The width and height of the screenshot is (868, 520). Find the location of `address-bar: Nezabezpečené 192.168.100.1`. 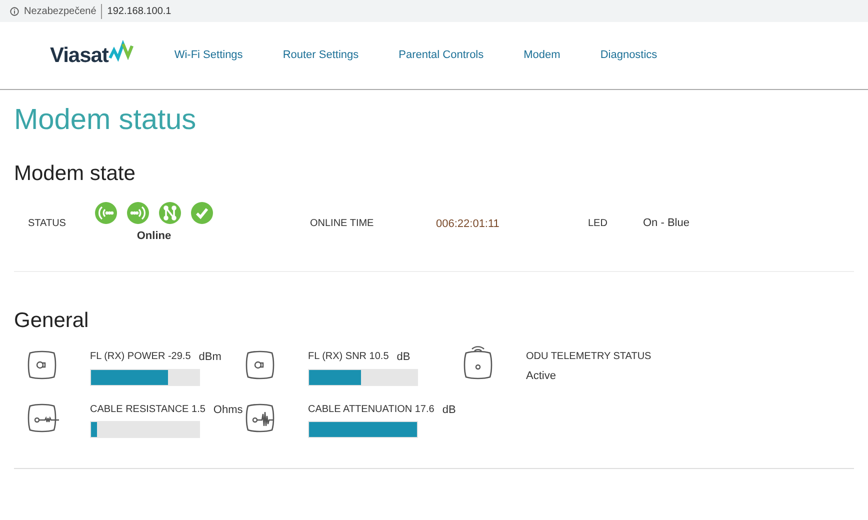

address-bar: Nezabezpečené 192.168.100.1 is located at coordinates (434, 11).